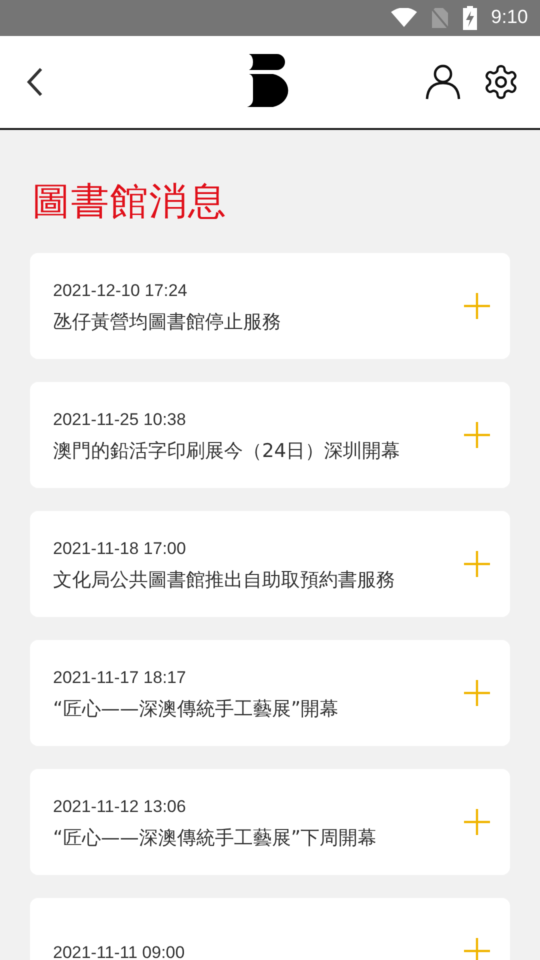  Describe the element at coordinates (270, 822) in the screenshot. I see `news-card: 2021-11-12 13:06 “匠心——深澳傳統手工藝展”下周開幕` at that location.